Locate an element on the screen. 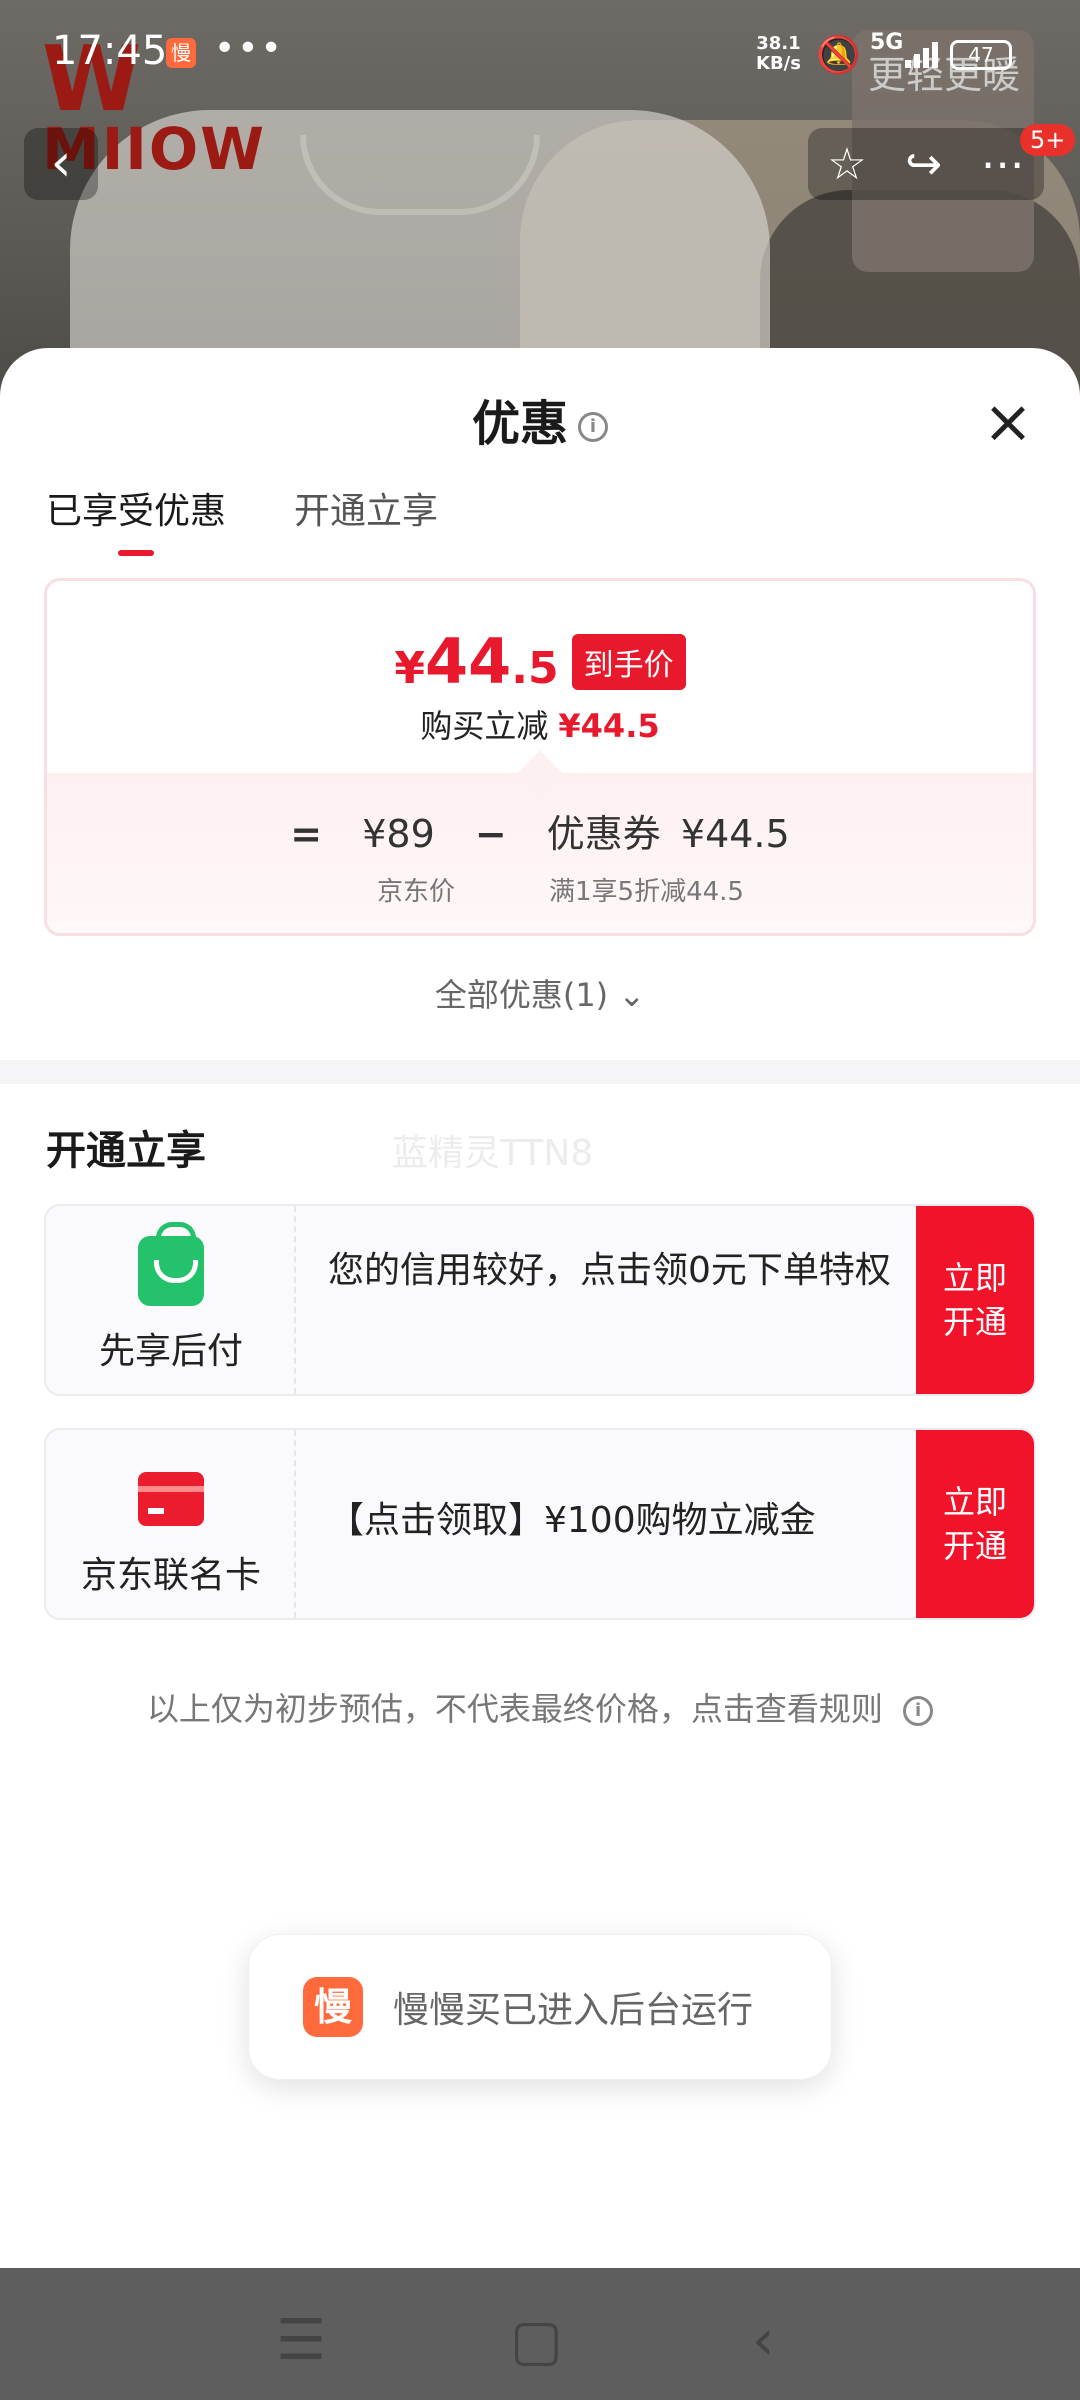  network-speed: 38.1 KB/s is located at coordinates (778, 54).